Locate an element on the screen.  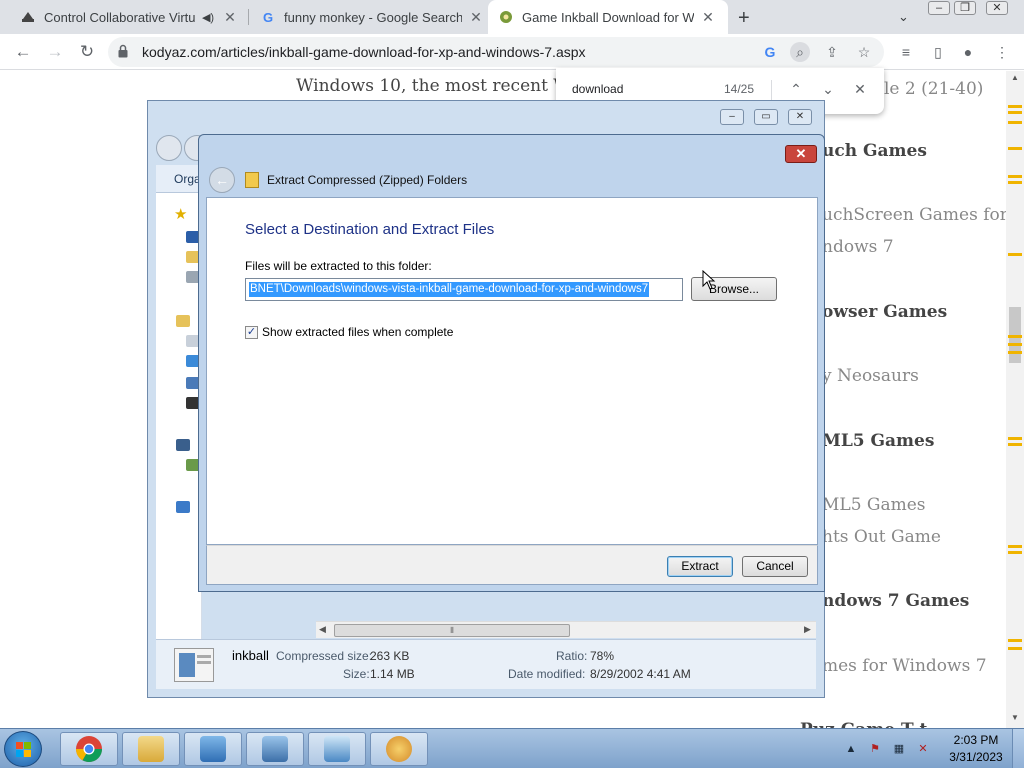
explorer-horizontal-scrollbar: ◀ ⦀ ▶ is located at coordinates (566, 629).